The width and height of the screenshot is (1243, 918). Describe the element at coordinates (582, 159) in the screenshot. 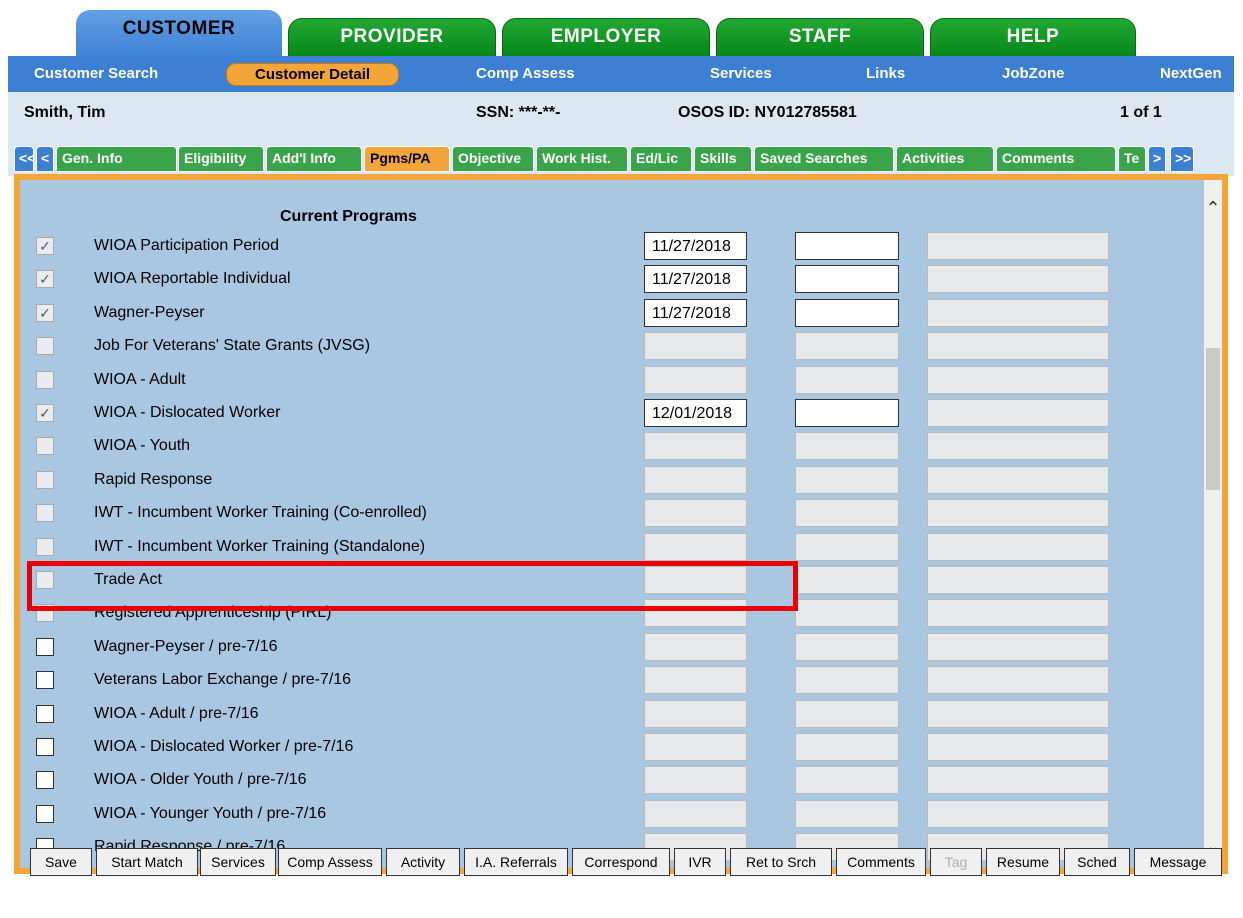

I see `tab-work-hist: Work Hist.` at that location.